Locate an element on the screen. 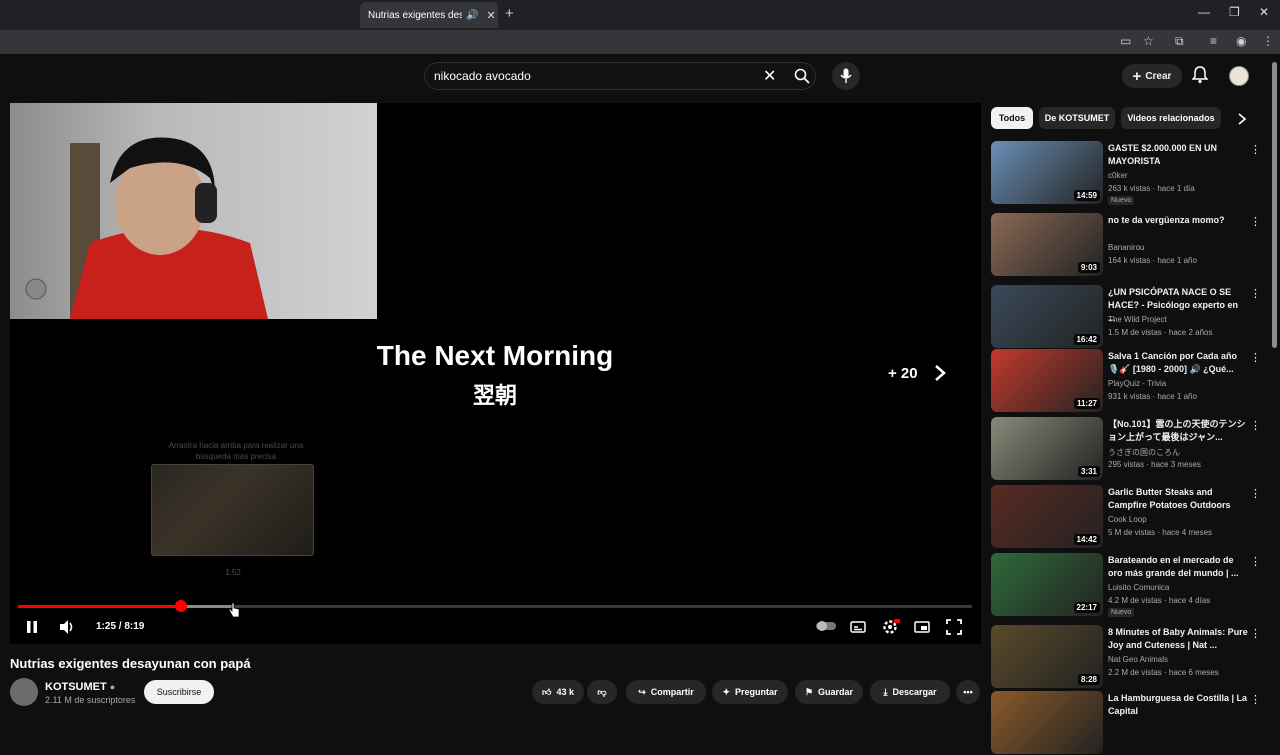  chevron-right-icon is located at coordinates (940, 375).